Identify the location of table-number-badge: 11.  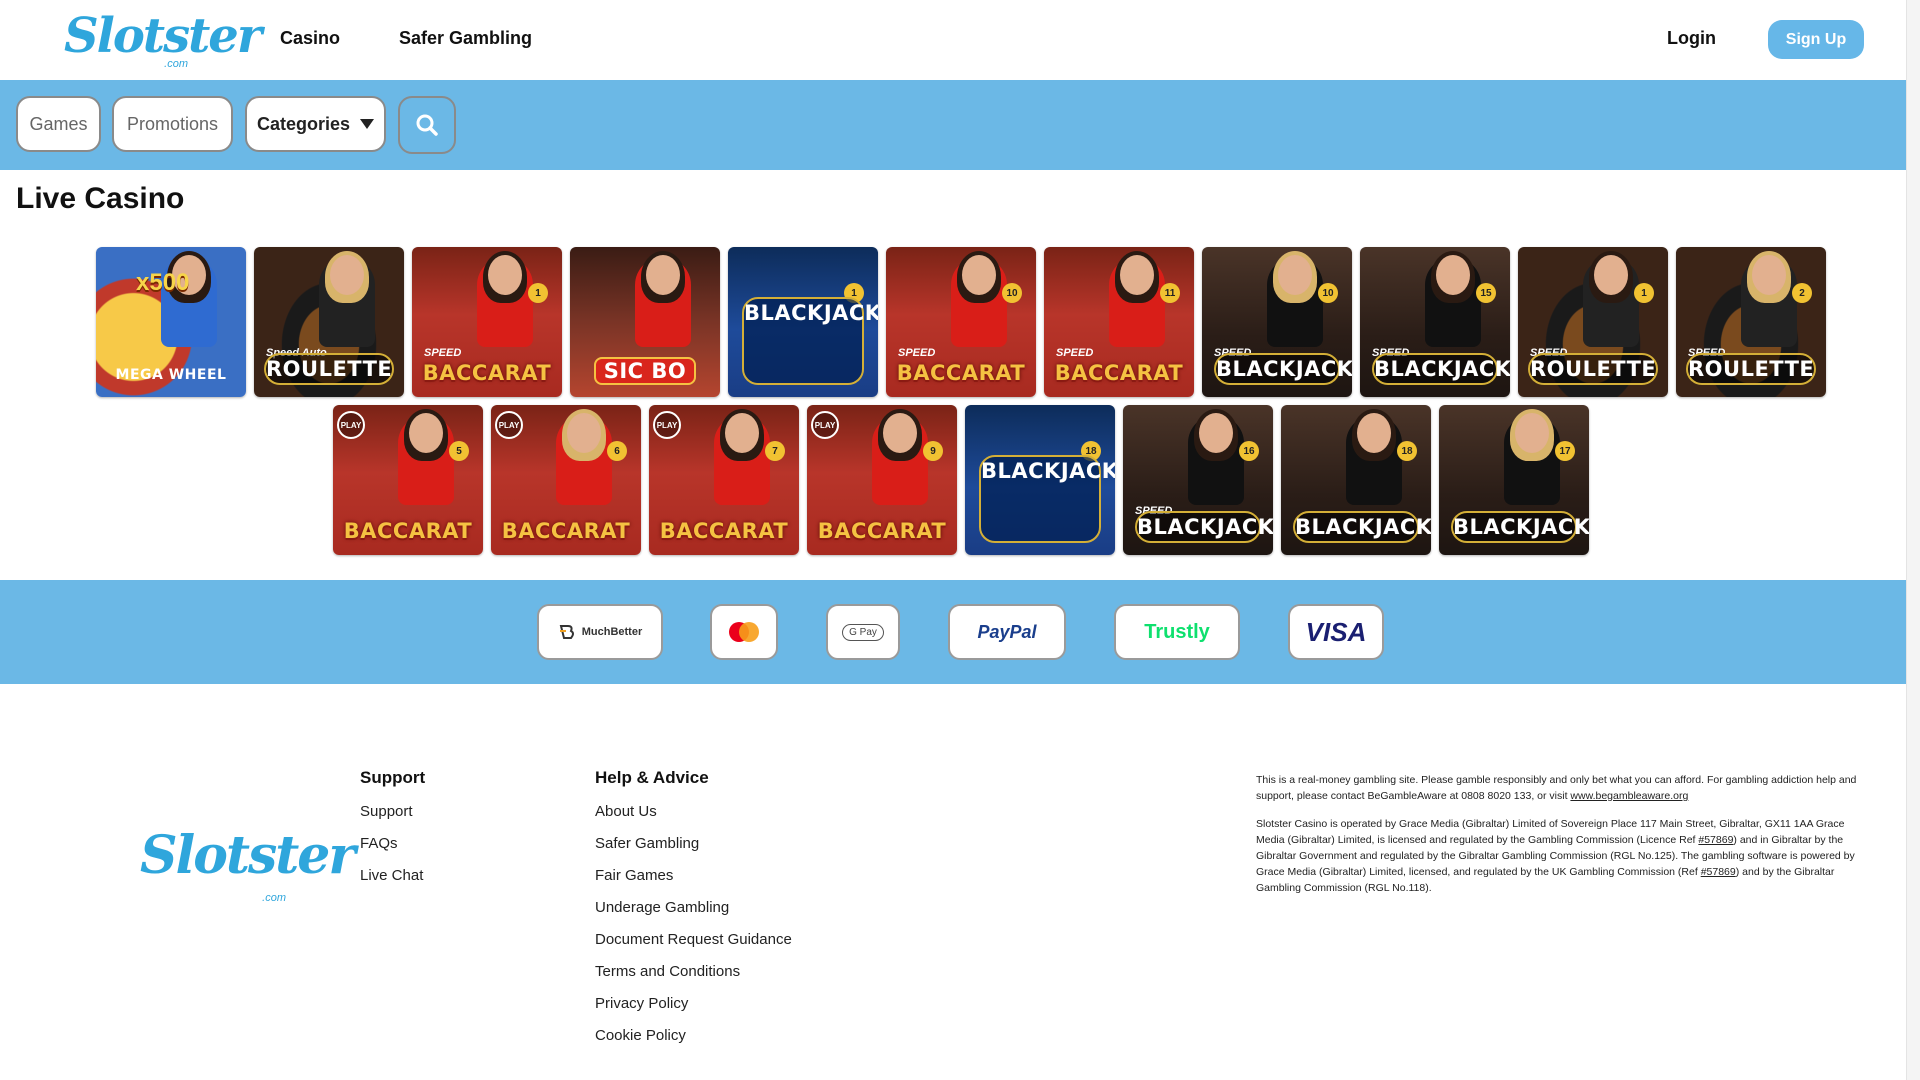
(1170, 293).